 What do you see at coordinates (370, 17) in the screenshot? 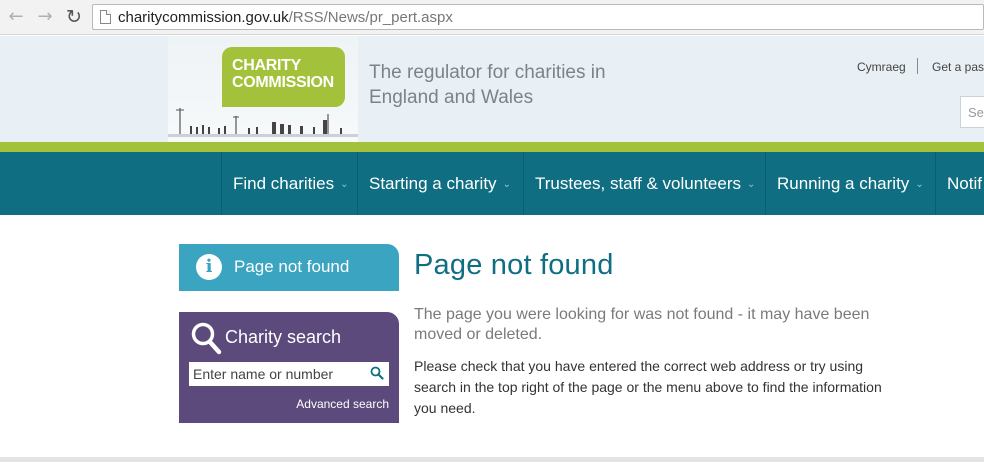
I see `url-path: /RSS/News/pr_pert.aspx` at bounding box center [370, 17].